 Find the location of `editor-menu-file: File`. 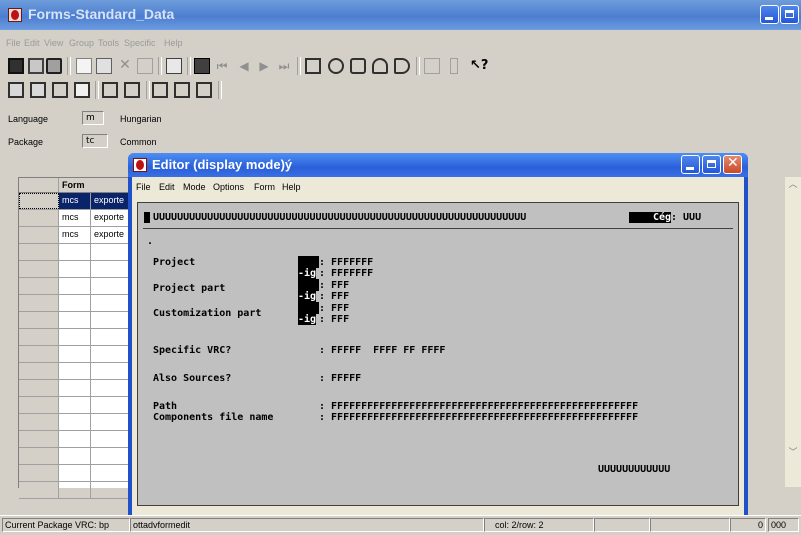

editor-menu-file: File is located at coordinates (143, 187).